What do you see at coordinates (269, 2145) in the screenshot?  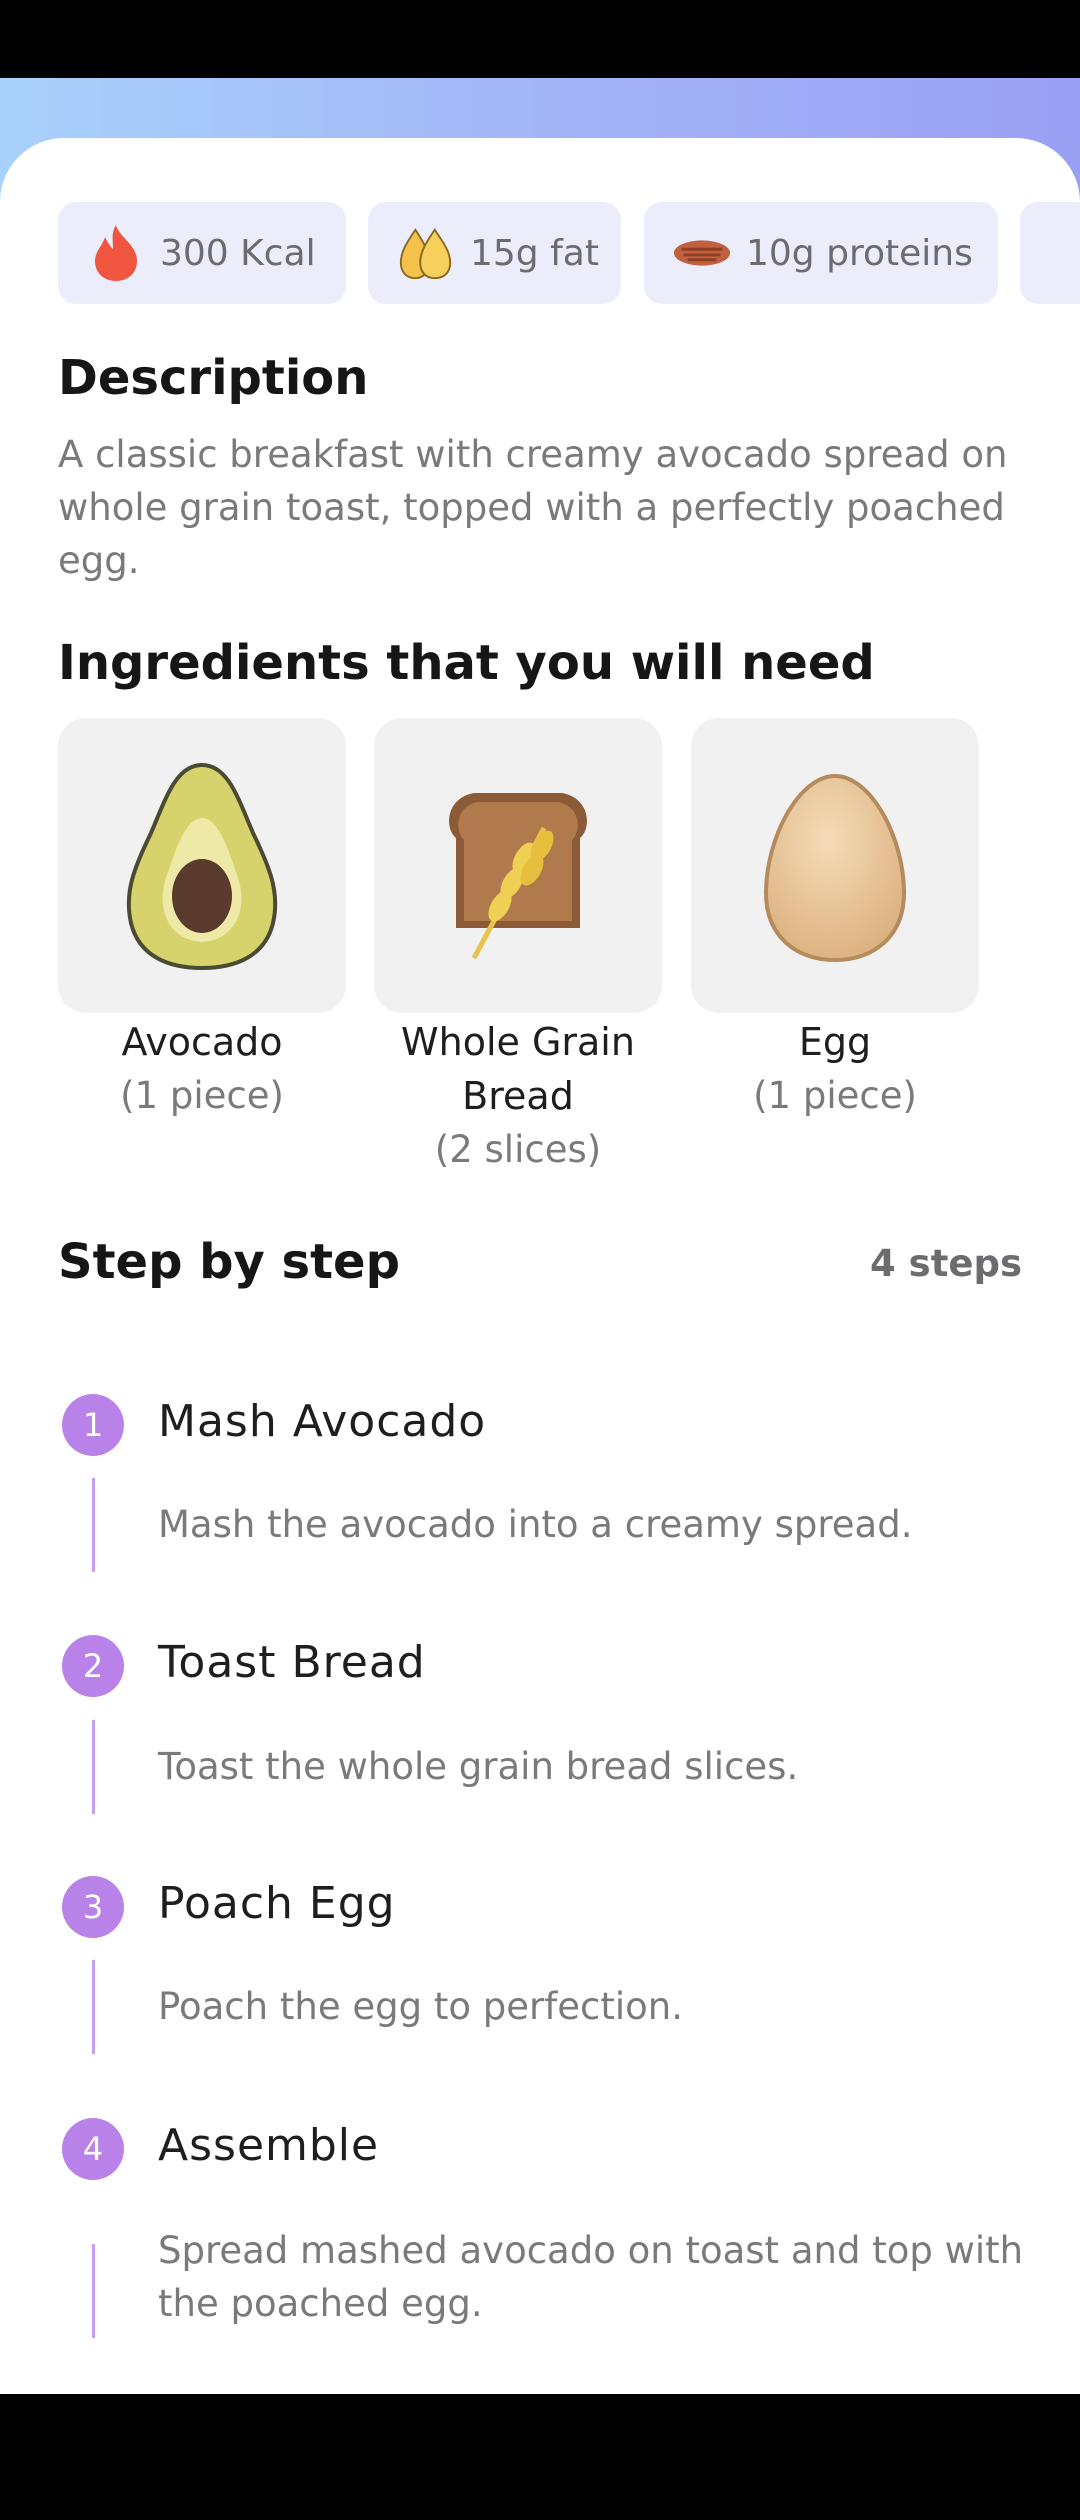 I see `step-title-4: Assemble` at bounding box center [269, 2145].